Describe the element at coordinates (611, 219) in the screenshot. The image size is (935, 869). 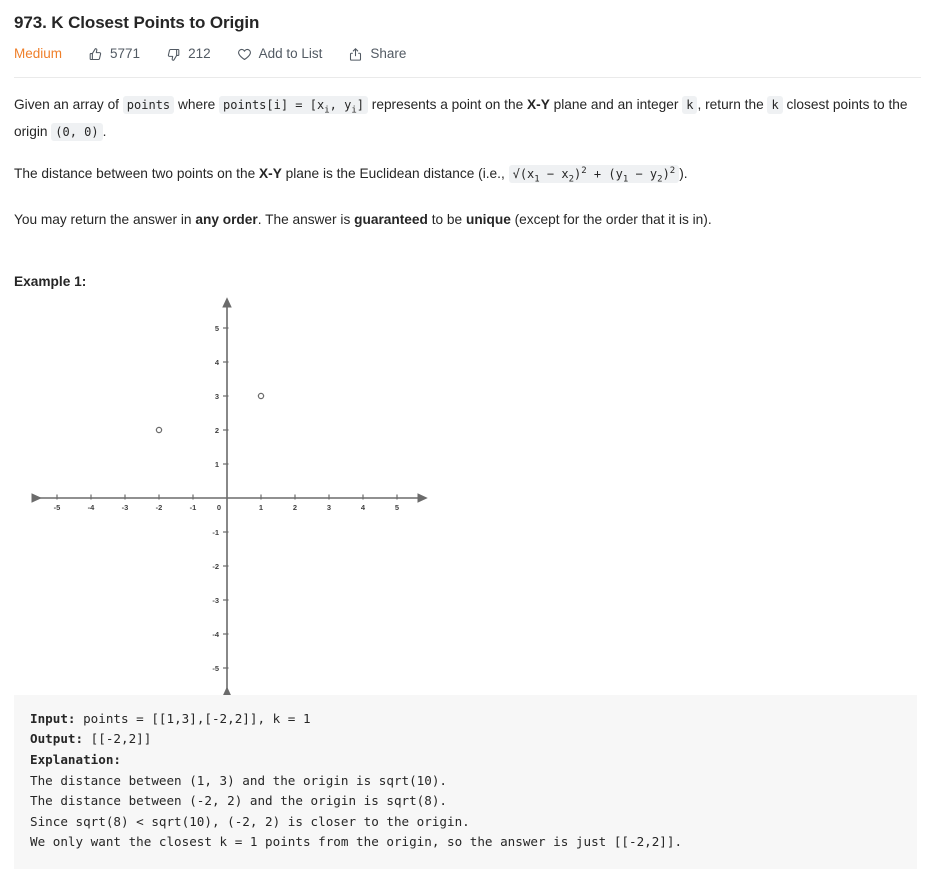
I see `desc-text: (except for the order that it is in).` at that location.